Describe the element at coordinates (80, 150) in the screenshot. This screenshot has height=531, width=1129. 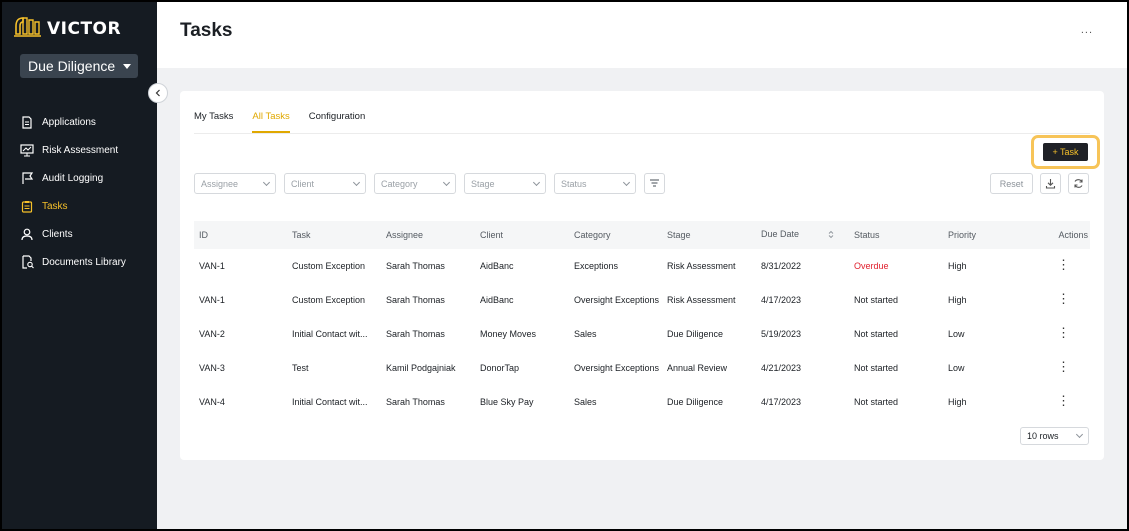
I see `sidebar-item-label: Risk Assessment` at that location.